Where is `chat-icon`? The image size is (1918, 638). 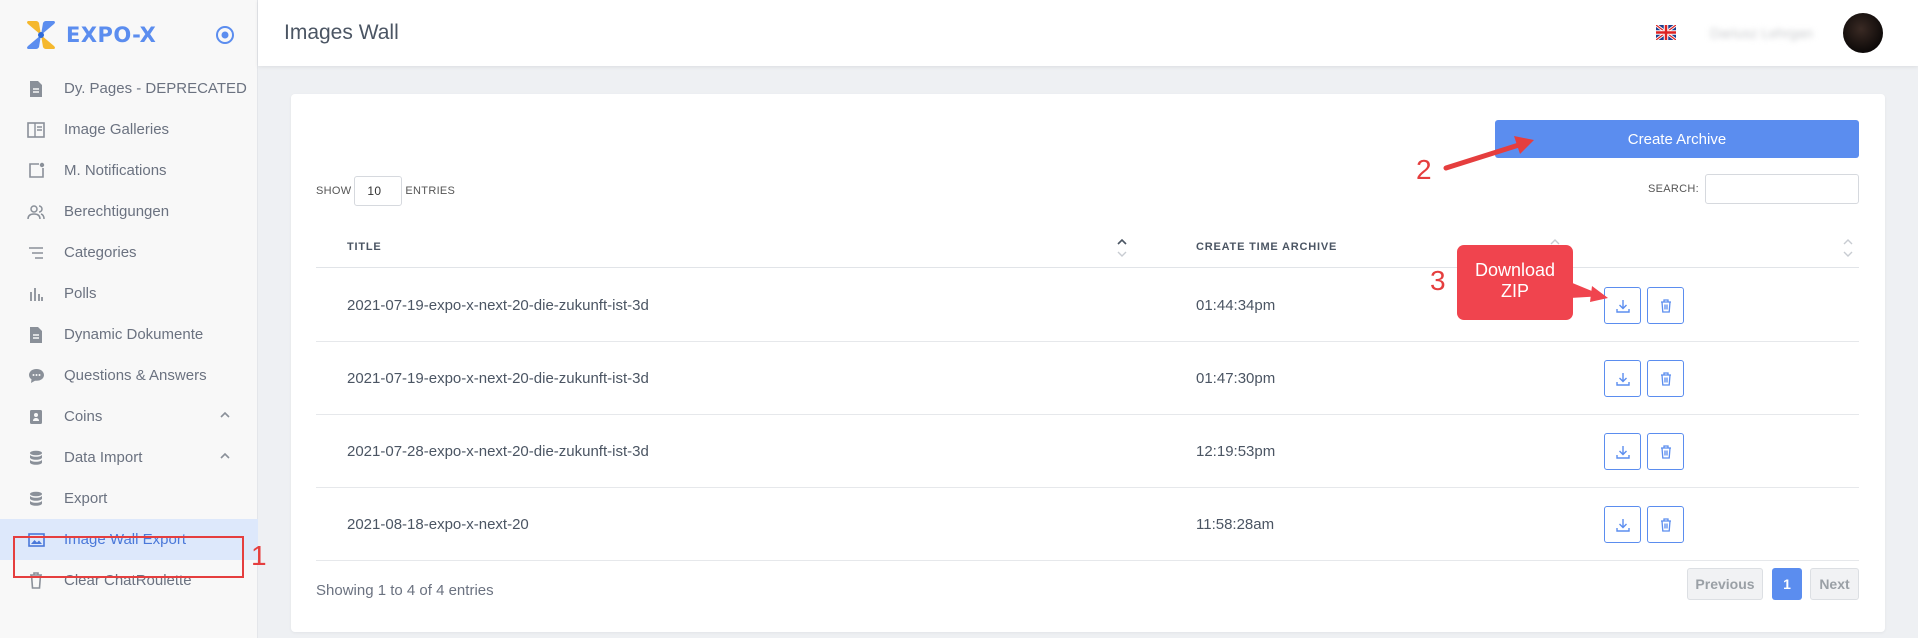
chat-icon is located at coordinates (36, 376).